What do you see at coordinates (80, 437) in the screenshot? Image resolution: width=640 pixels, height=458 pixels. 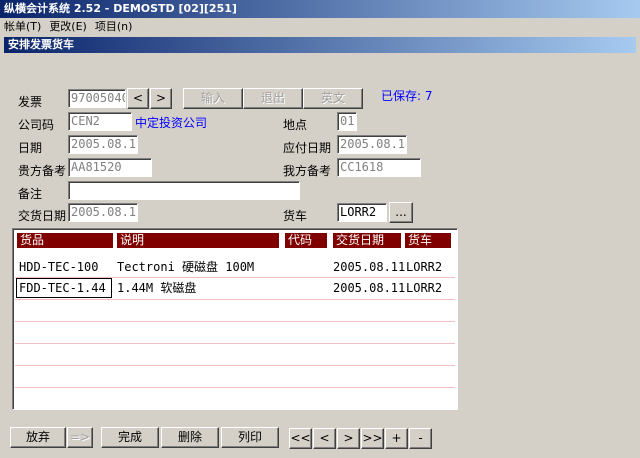 I see `arrow-button: =>` at bounding box center [80, 437].